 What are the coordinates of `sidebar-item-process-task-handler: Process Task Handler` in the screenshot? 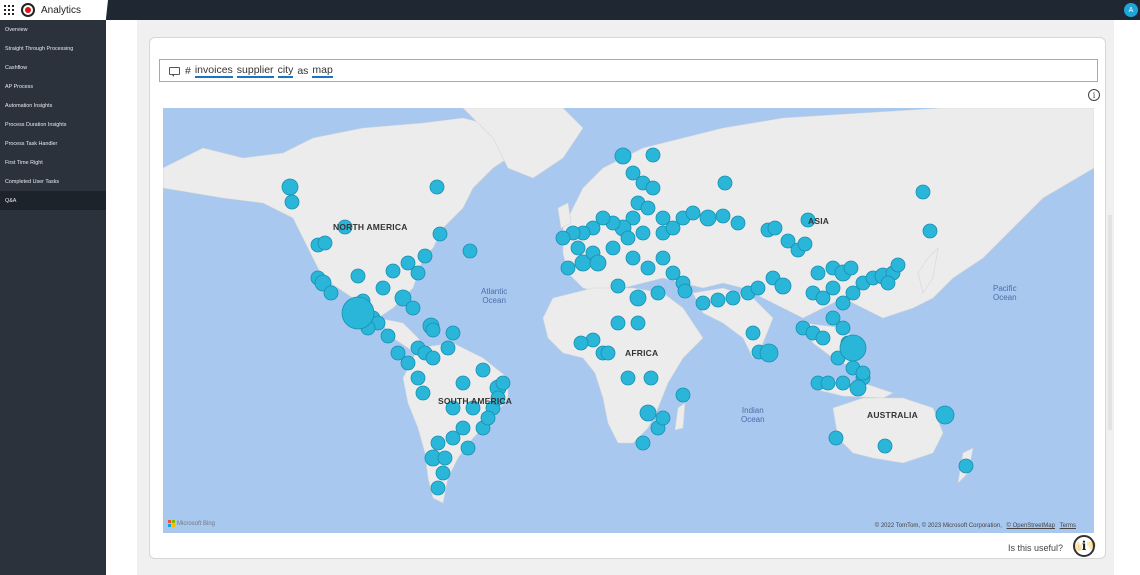 It's located at (53, 143).